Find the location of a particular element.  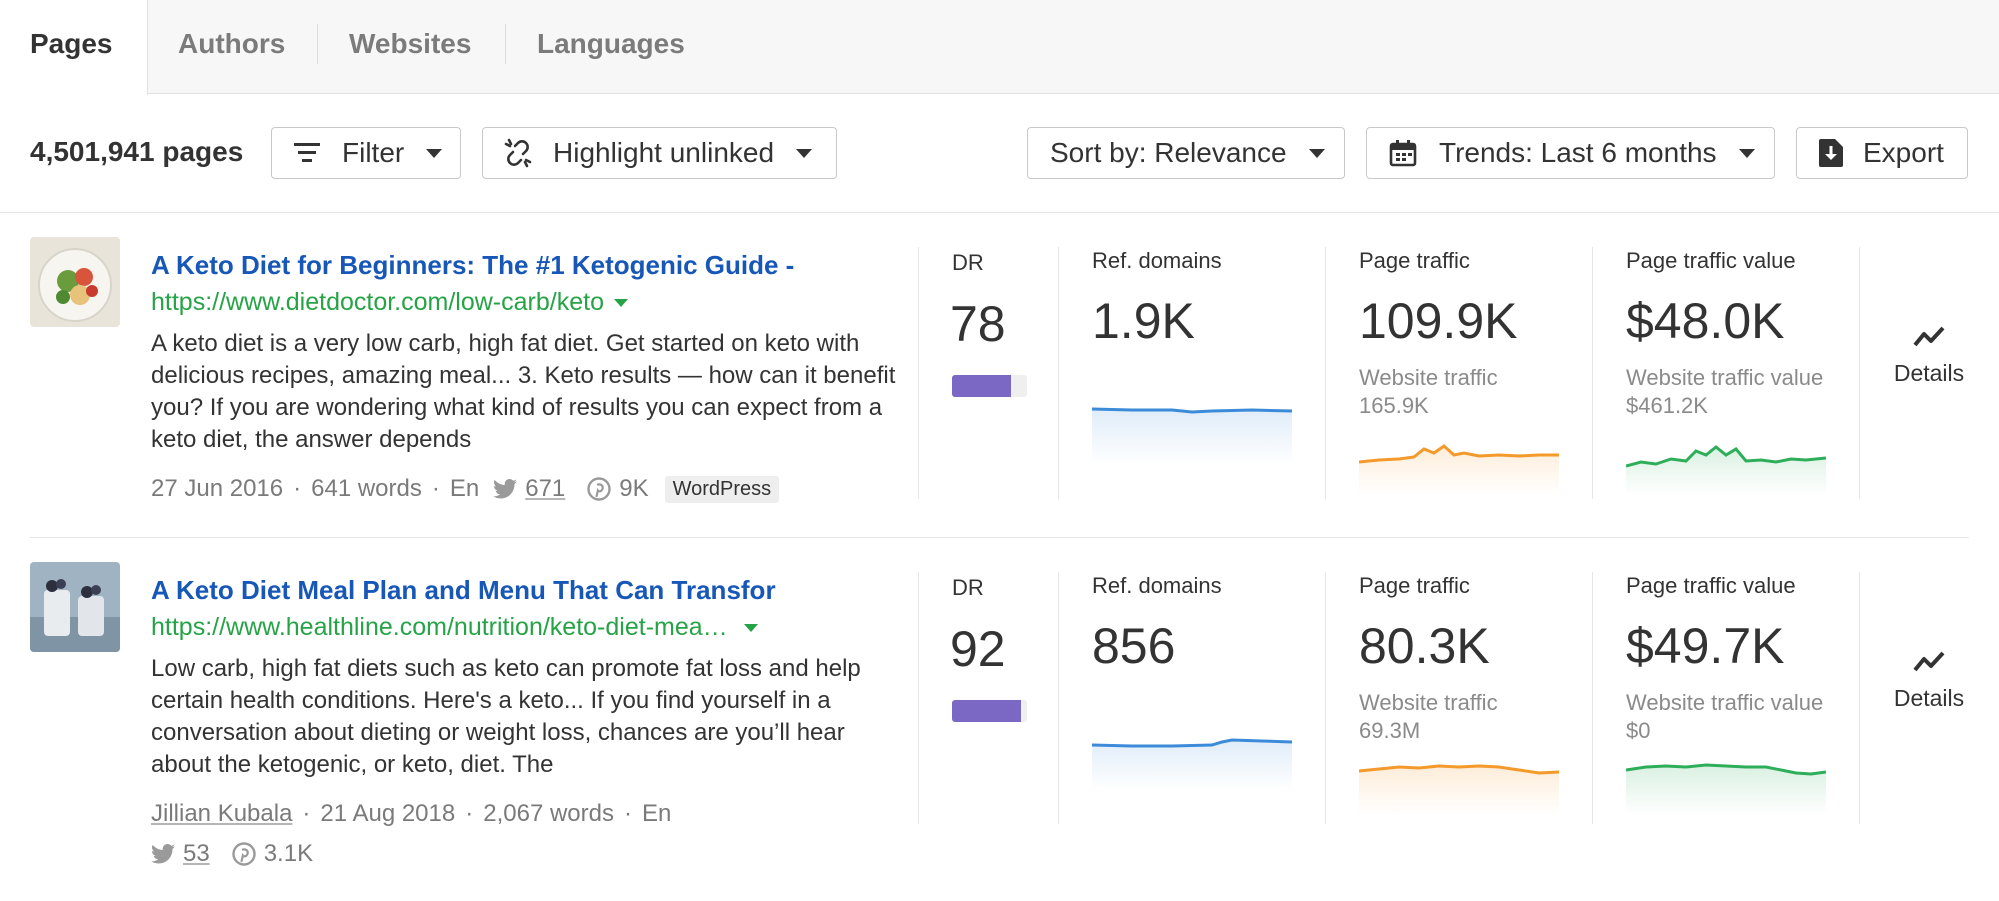

highlight-unlinked-button: Highlight unlinked is located at coordinates (659, 153).